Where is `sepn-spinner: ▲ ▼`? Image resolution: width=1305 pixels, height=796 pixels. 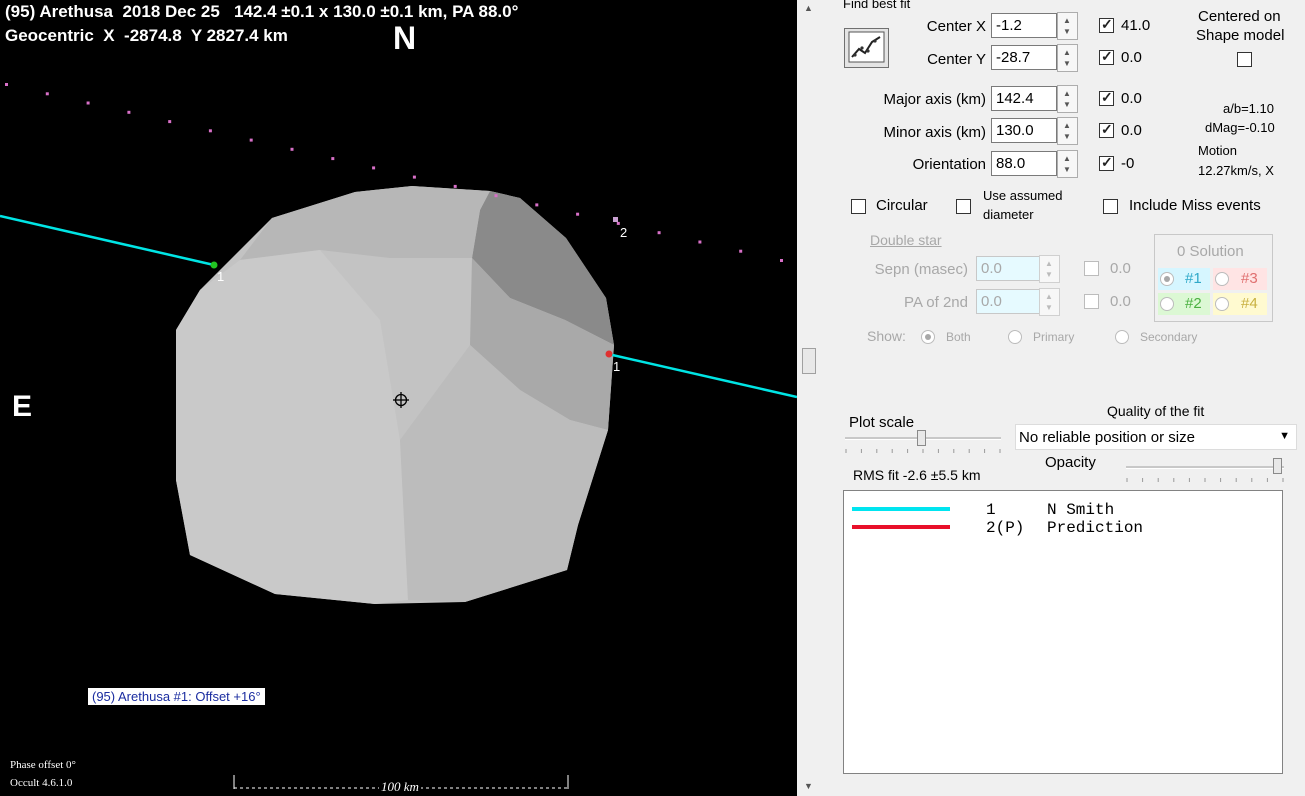
sepn-spinner: ▲ ▼ is located at coordinates (1049, 269).